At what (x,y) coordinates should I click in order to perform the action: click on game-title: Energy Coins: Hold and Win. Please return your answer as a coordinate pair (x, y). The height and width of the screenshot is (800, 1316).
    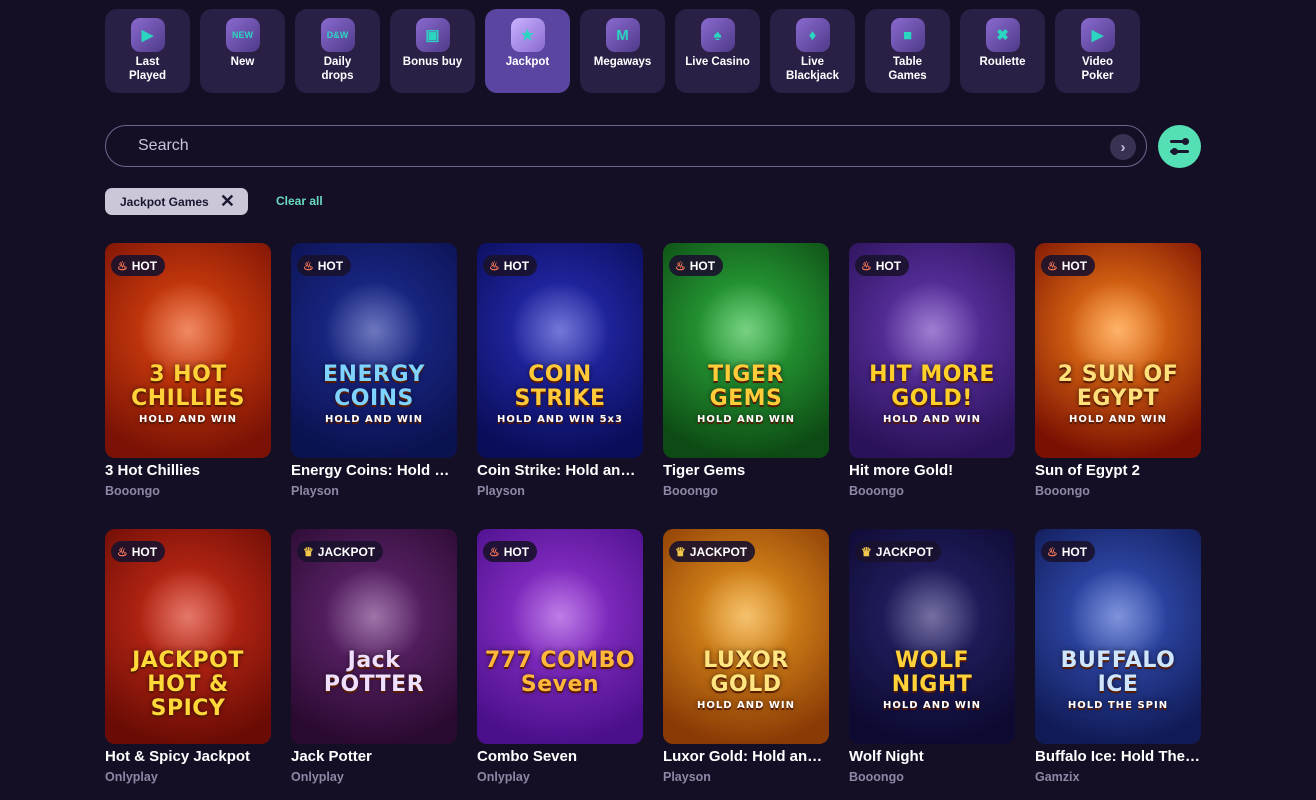
    Looking at the image, I should click on (374, 470).